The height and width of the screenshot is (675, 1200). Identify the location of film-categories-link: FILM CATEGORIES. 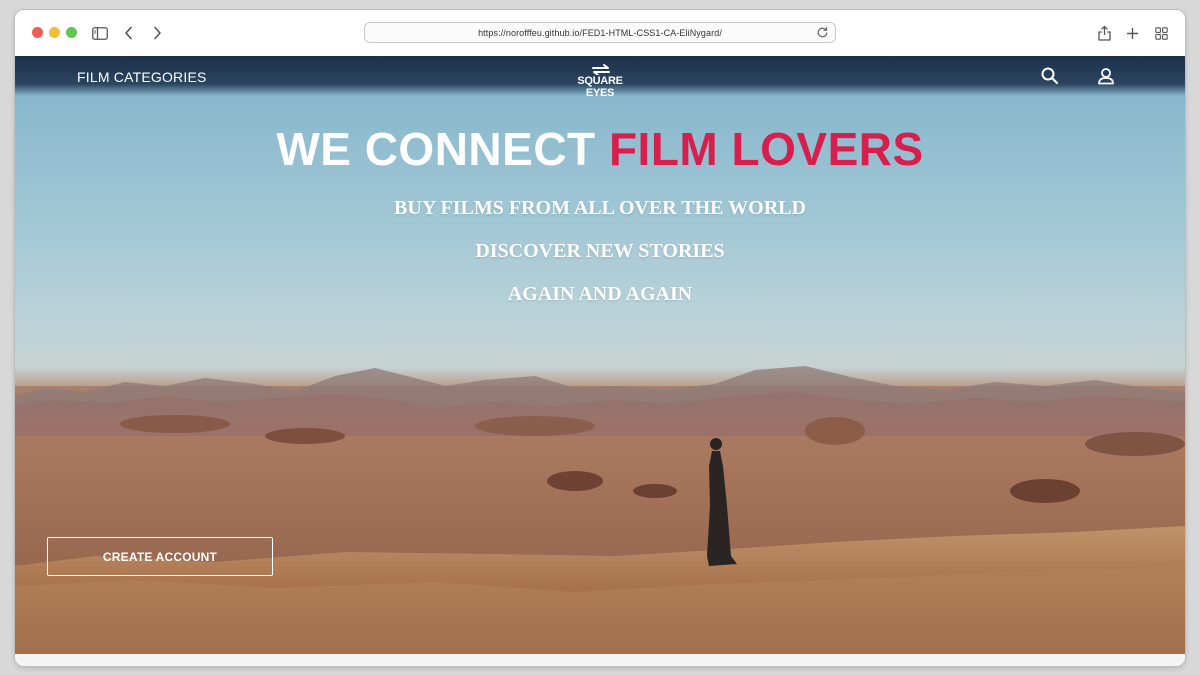
(142, 77).